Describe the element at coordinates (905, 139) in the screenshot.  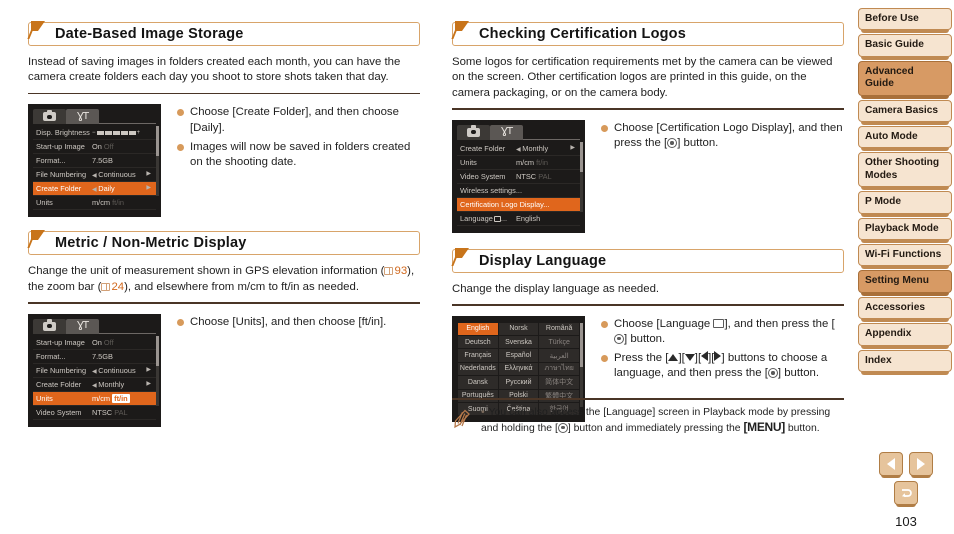
I see `sidebar-item-auto-mode: Auto Mode` at that location.